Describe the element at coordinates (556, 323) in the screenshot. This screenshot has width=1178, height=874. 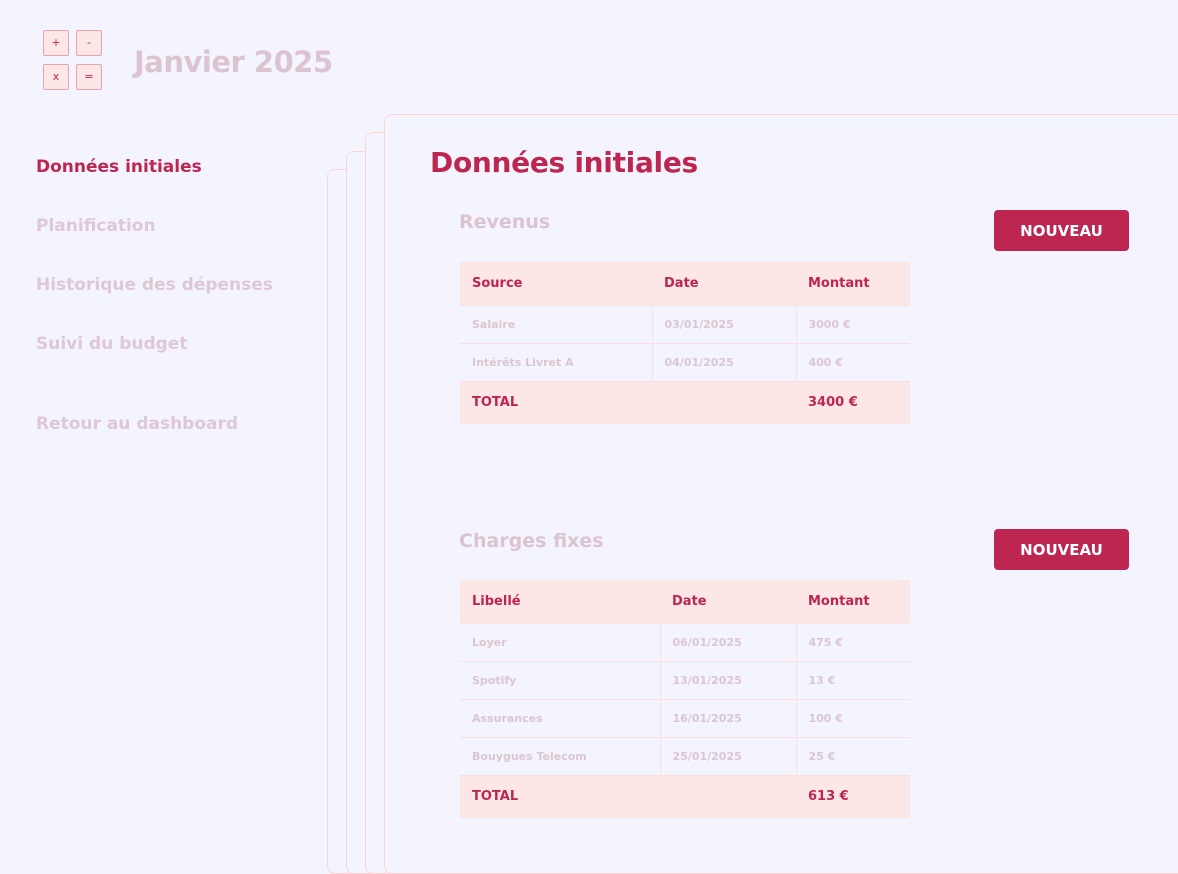
I see `cell-source: Salaire` at that location.